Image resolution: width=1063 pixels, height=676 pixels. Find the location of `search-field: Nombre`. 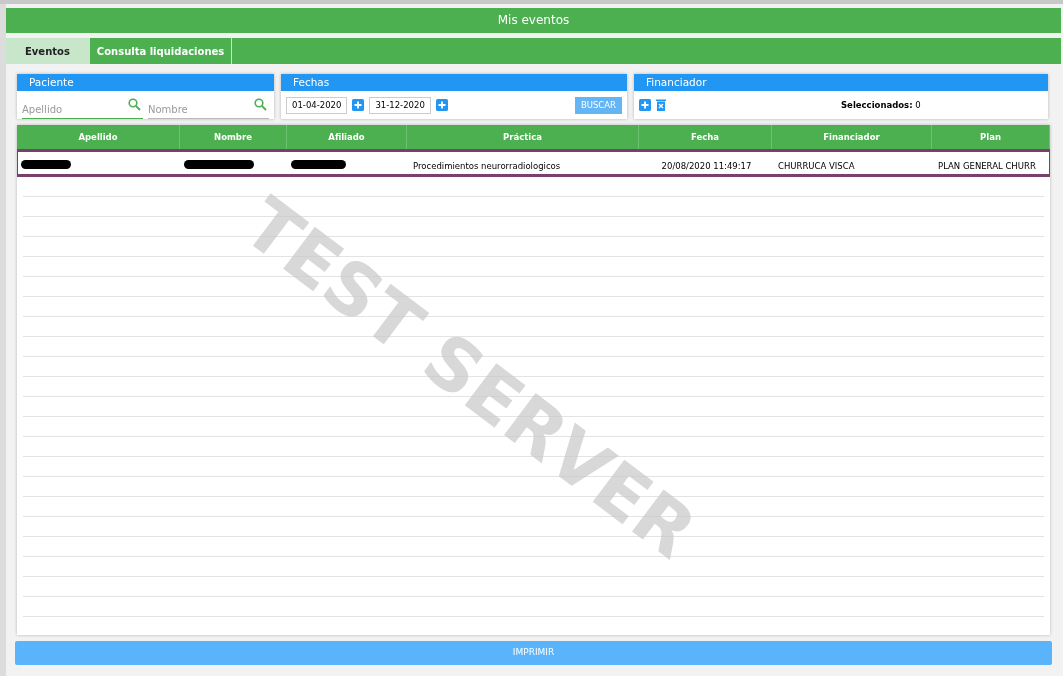

search-field: Nombre is located at coordinates (208, 110).